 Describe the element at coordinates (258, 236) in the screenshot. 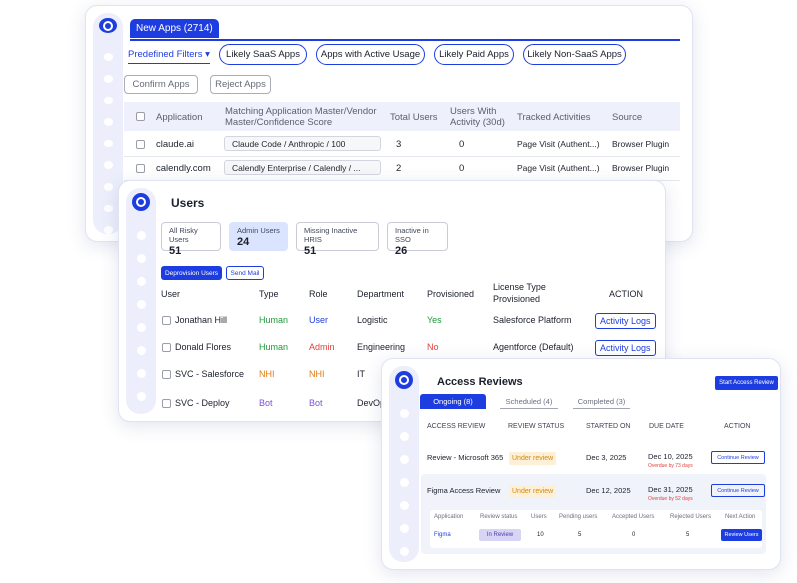

I see `stat-admin-users: Admin Users 24` at that location.